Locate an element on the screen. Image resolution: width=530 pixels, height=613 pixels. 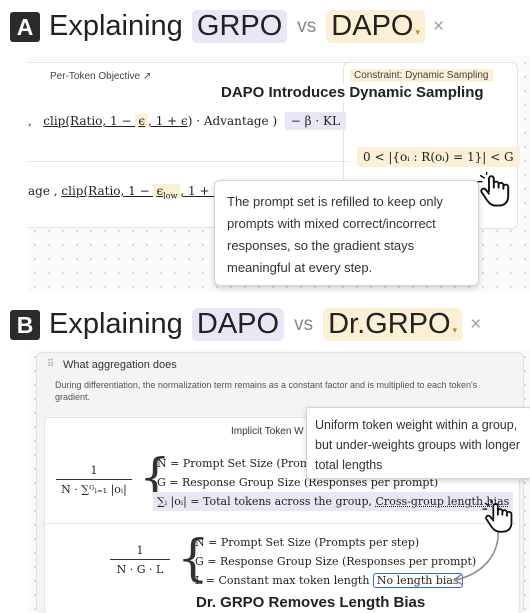
method-a-chip: GRPO is located at coordinates (239, 26).